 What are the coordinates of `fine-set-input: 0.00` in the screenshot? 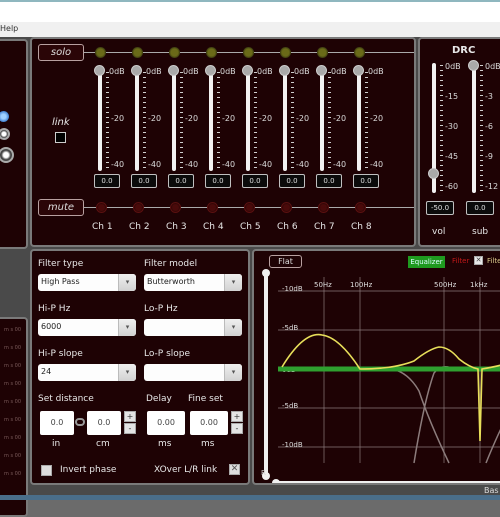 It's located at (209, 423).